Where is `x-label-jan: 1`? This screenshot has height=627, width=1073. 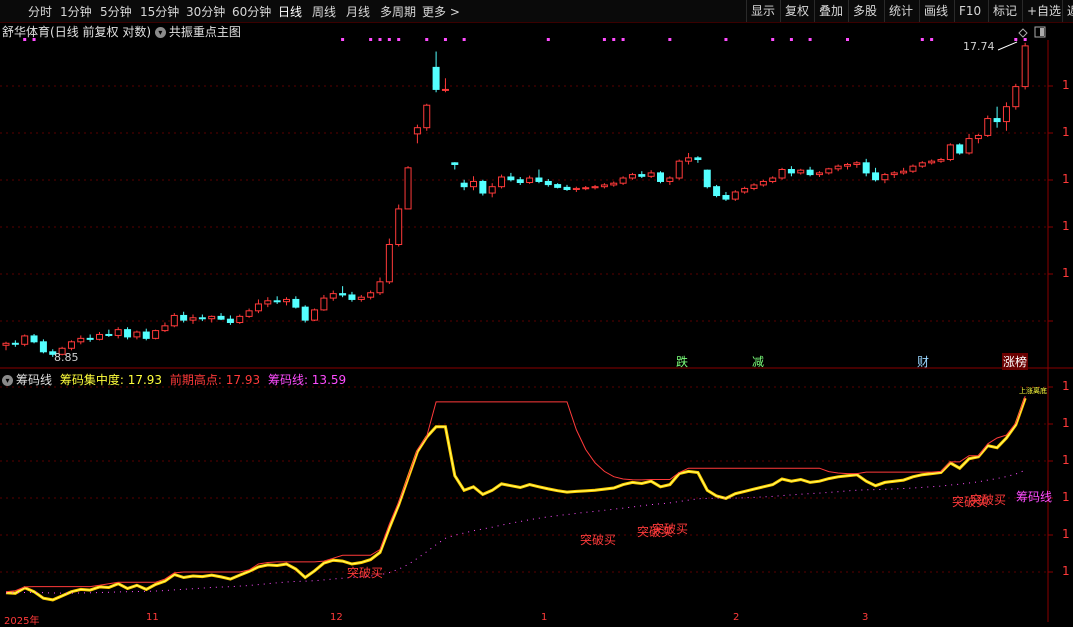 x-label-jan: 1 is located at coordinates (544, 617).